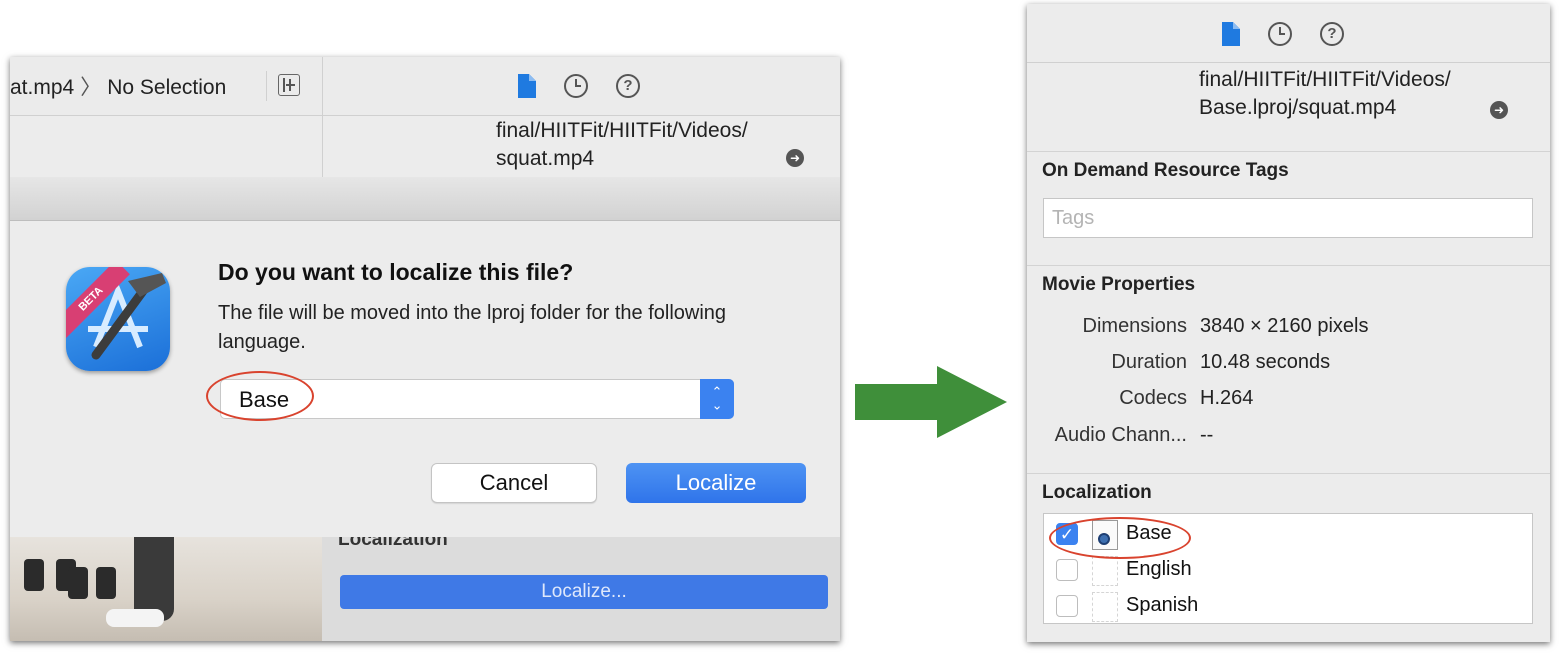 The image size is (1560, 654). Describe the element at coordinates (717, 399) in the screenshot. I see `chevron-updown-icon: ⌃ ⌃` at that location.